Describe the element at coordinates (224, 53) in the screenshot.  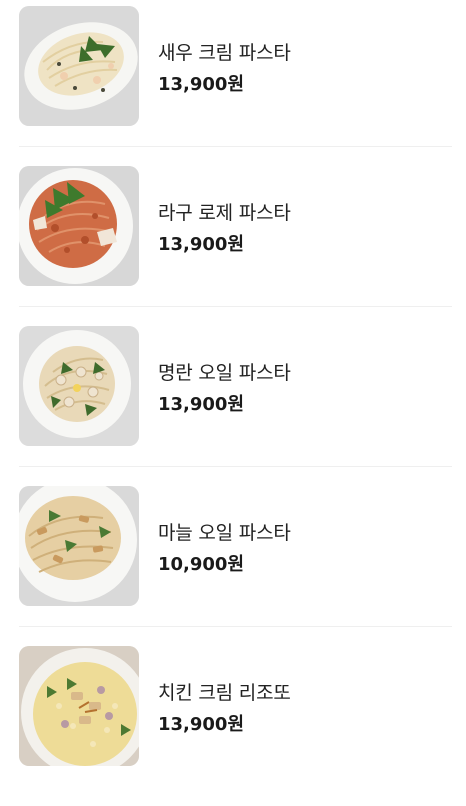
I see `menu-item-name: 새우 크림 파스타` at that location.